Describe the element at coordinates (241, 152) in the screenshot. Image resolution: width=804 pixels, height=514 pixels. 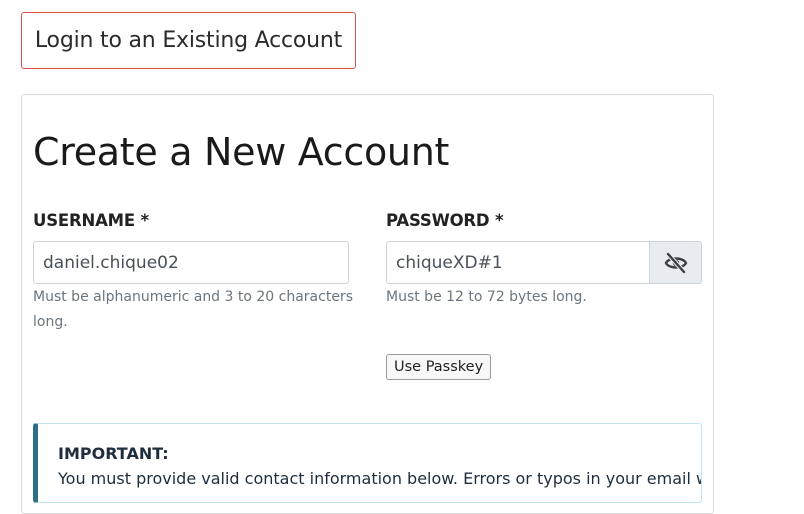
I see `page-title: Create a New Account` at that location.